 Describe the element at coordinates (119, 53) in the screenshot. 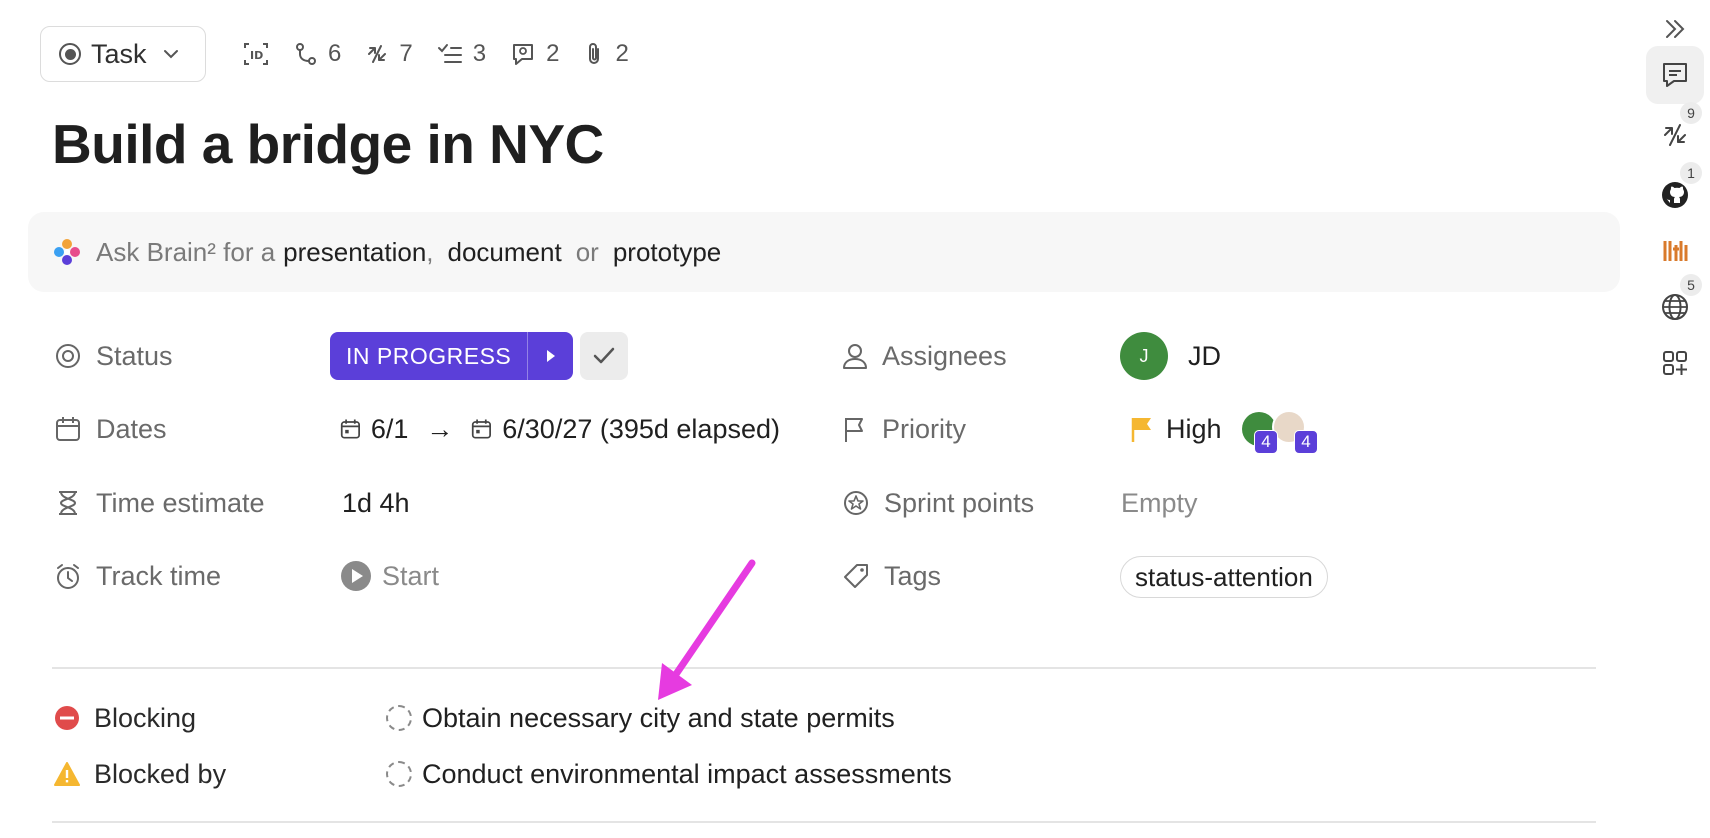

I see `task-type-label: Task` at that location.